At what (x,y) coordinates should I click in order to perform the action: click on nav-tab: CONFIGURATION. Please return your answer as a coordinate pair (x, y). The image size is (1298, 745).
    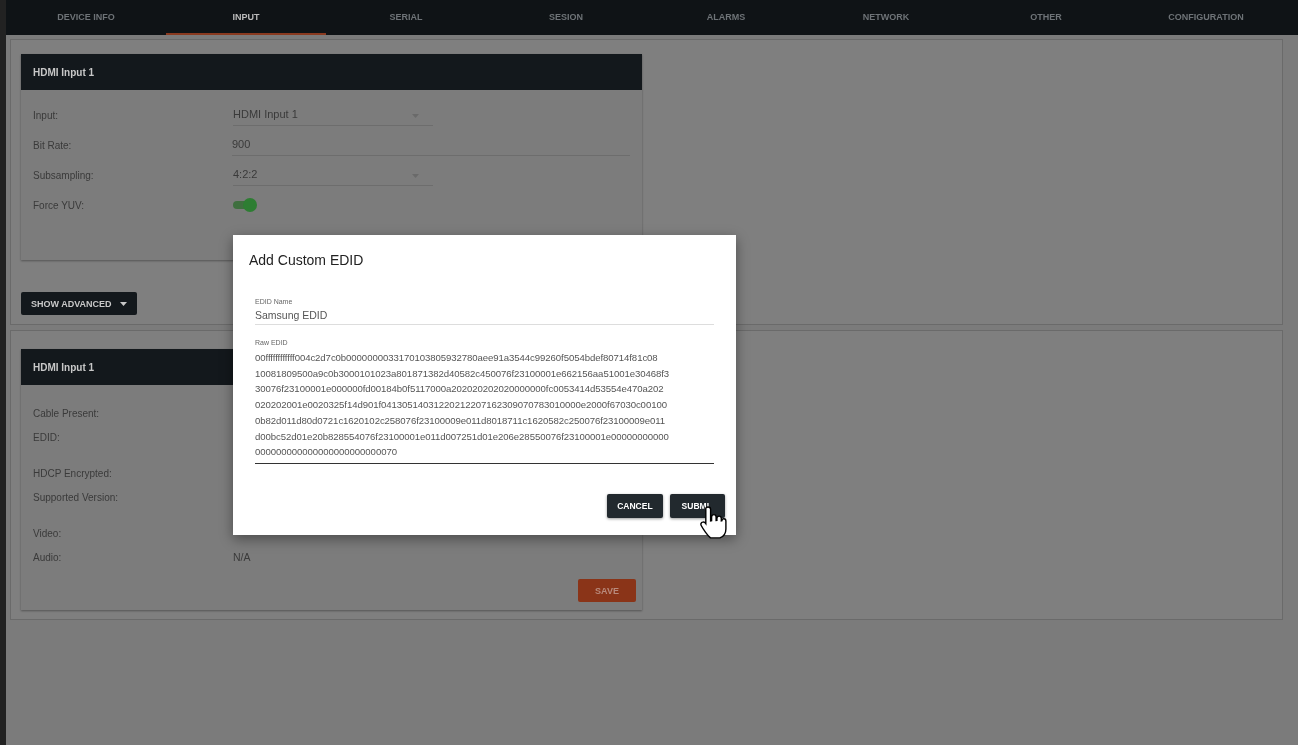
    Looking at the image, I should click on (1206, 17).